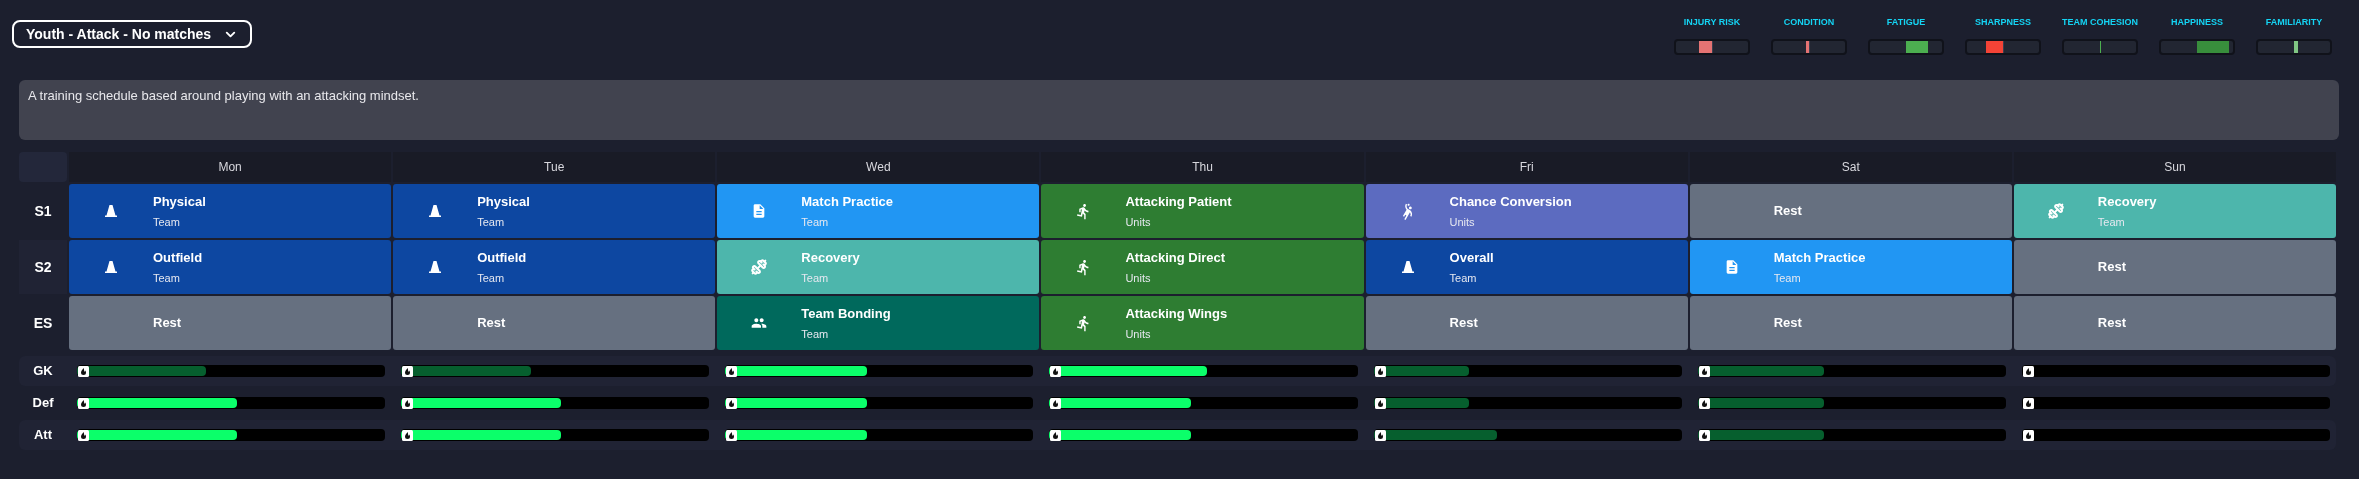  Describe the element at coordinates (2003, 22) in the screenshot. I see `meter-label: SHARPNESS` at that location.